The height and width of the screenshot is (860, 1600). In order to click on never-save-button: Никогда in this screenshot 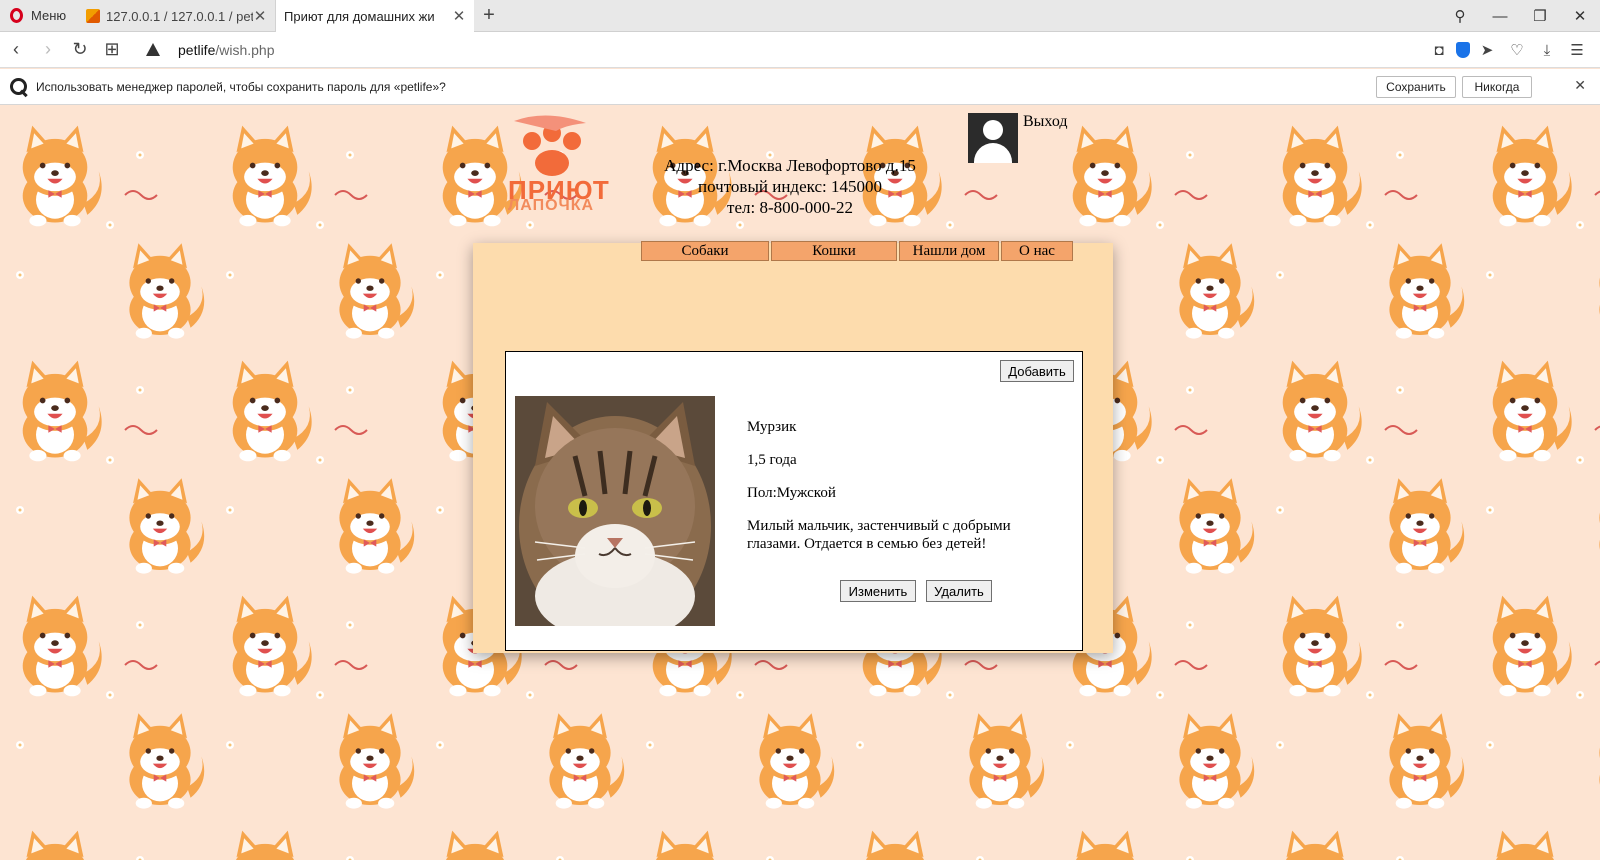, I will do `click(1497, 87)`.